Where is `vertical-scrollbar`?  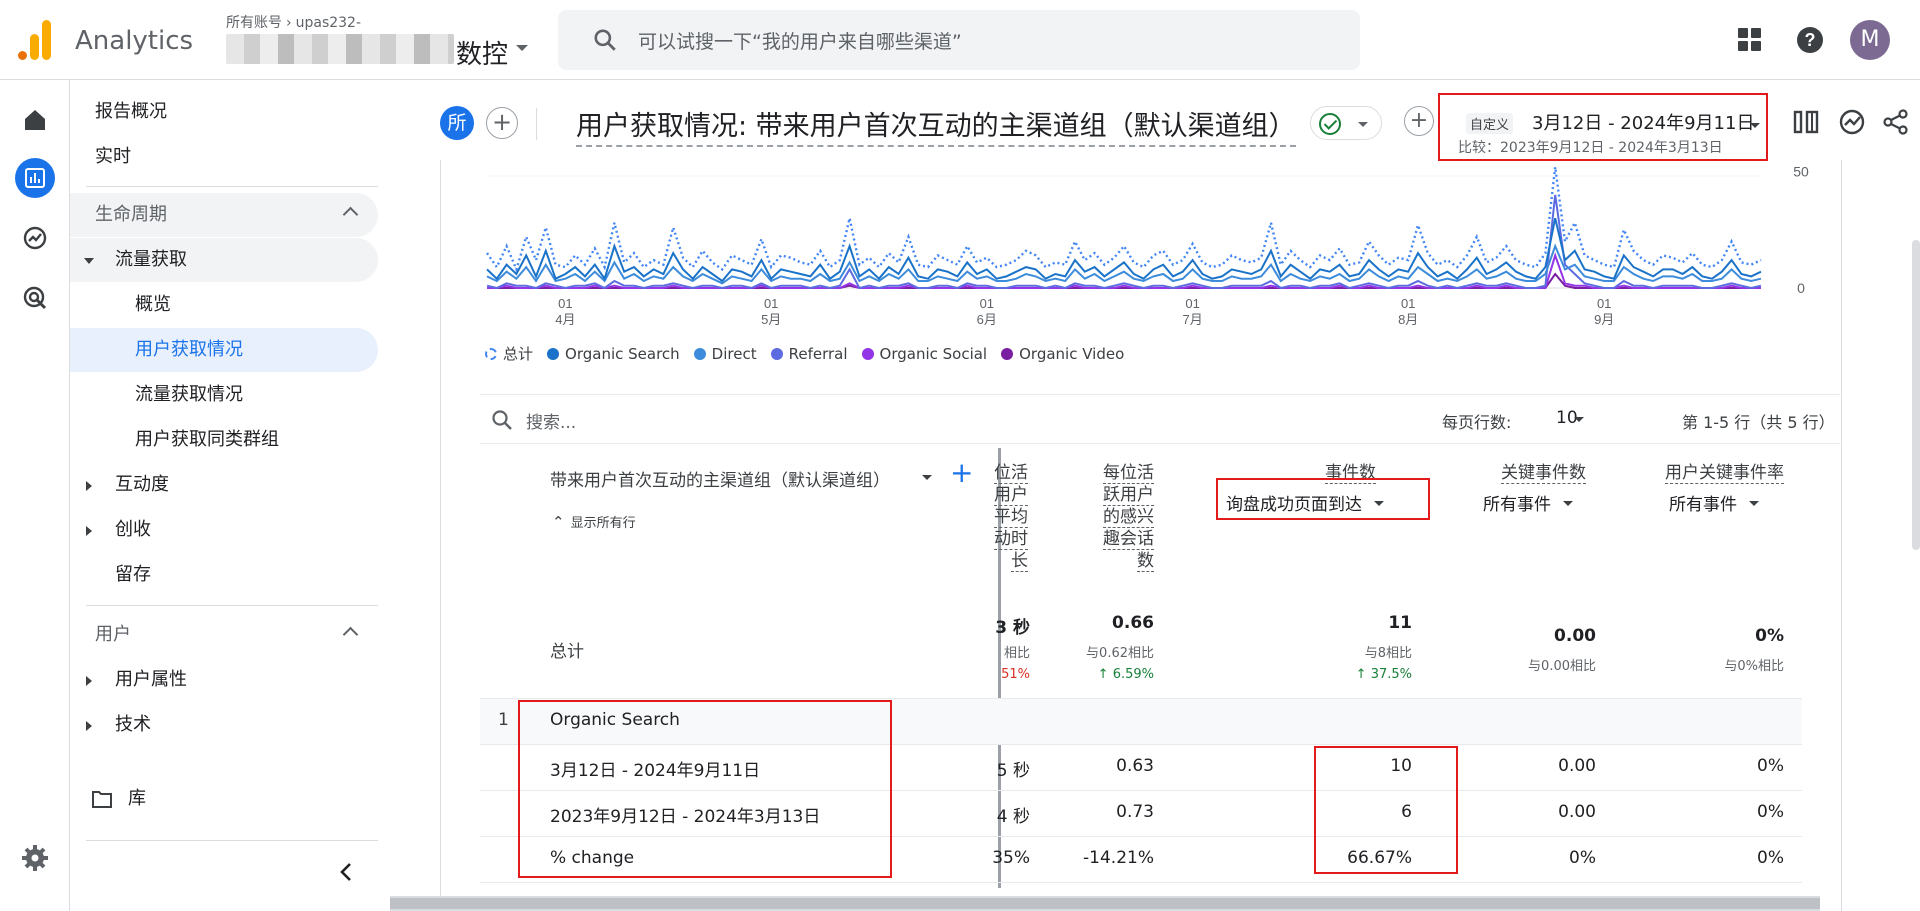 vertical-scrollbar is located at coordinates (1916, 395).